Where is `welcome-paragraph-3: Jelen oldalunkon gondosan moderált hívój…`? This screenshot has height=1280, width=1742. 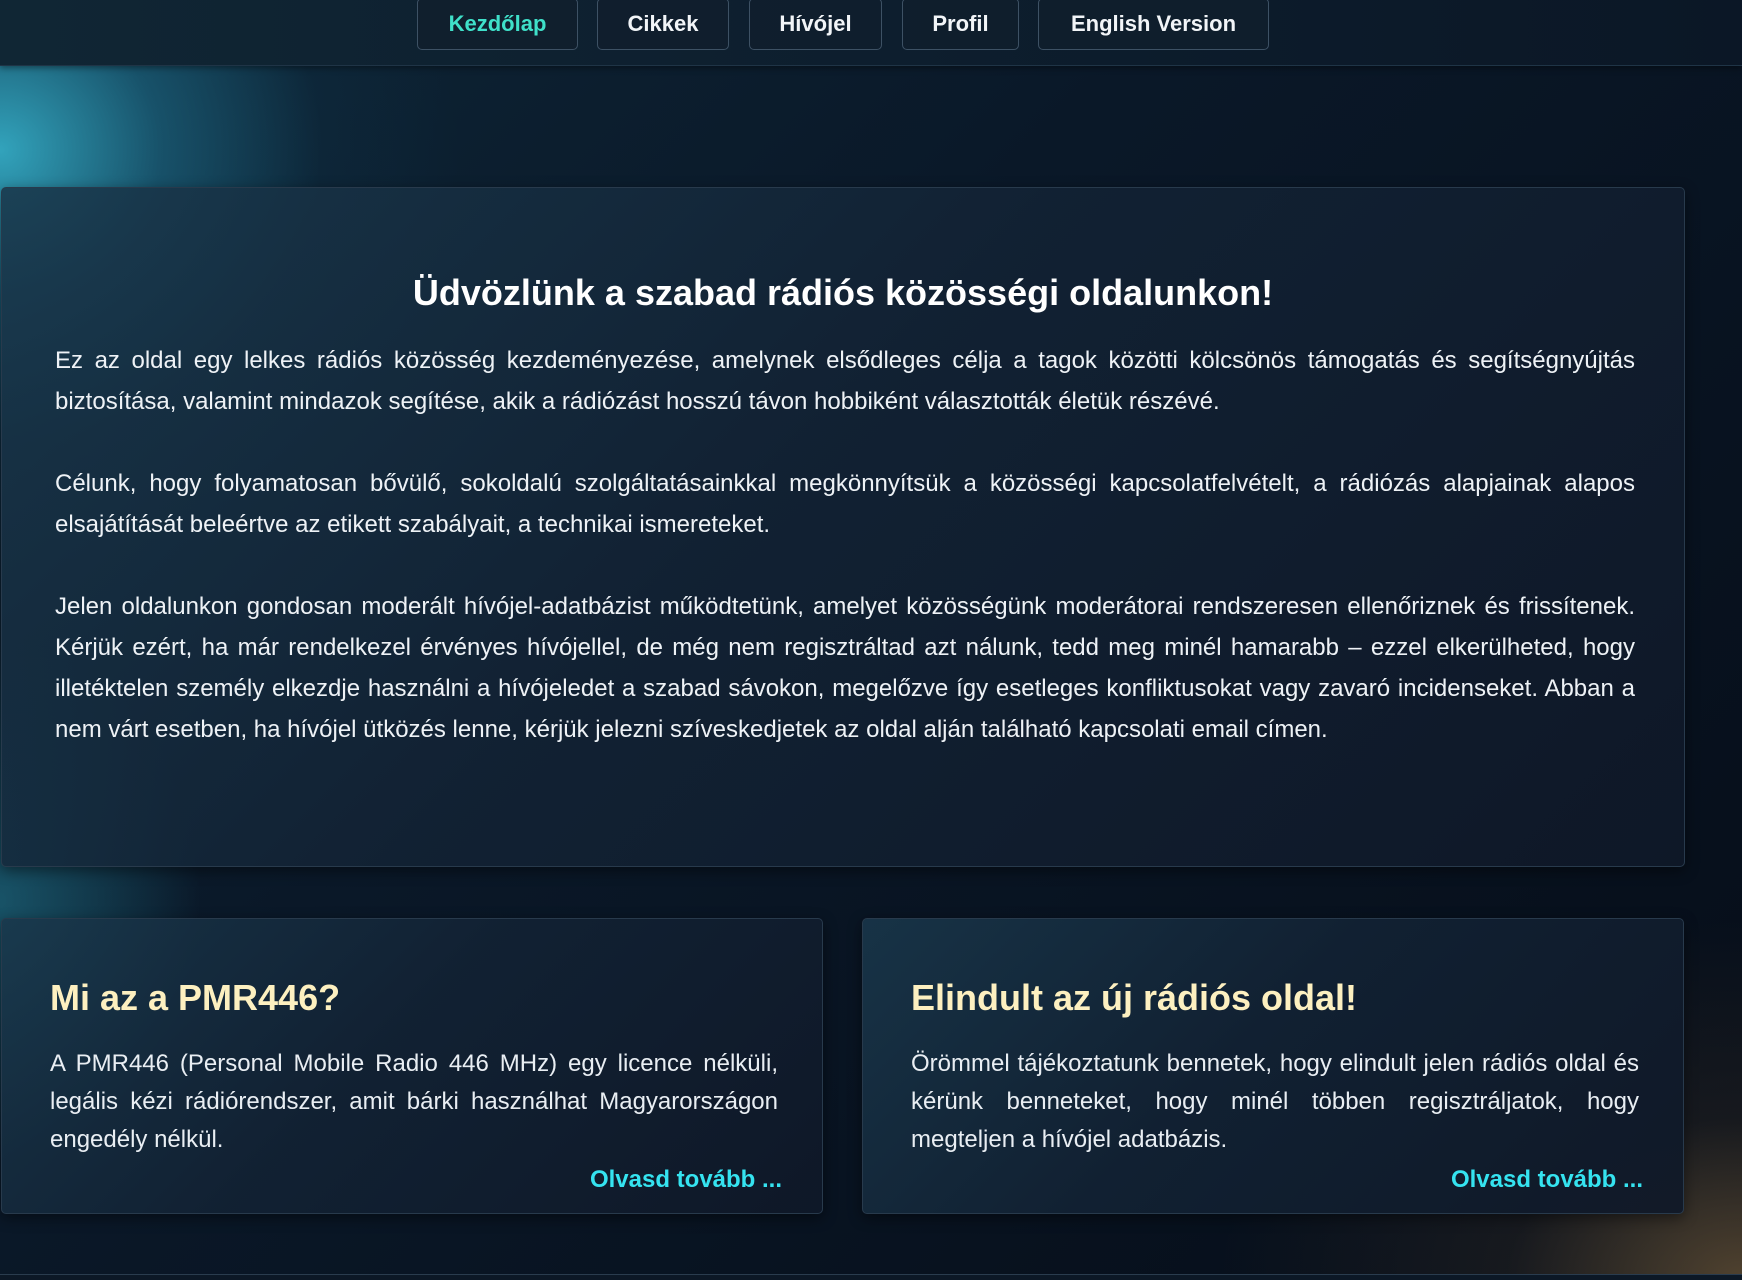
welcome-paragraph-3: Jelen oldalunkon gondosan moderált hívój… is located at coordinates (845, 668).